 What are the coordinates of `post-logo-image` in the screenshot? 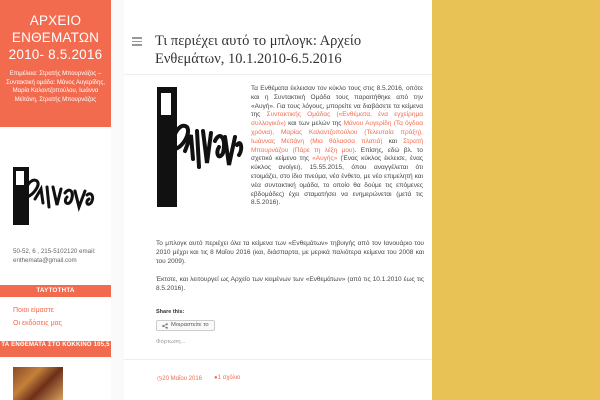 It's located at (200, 147).